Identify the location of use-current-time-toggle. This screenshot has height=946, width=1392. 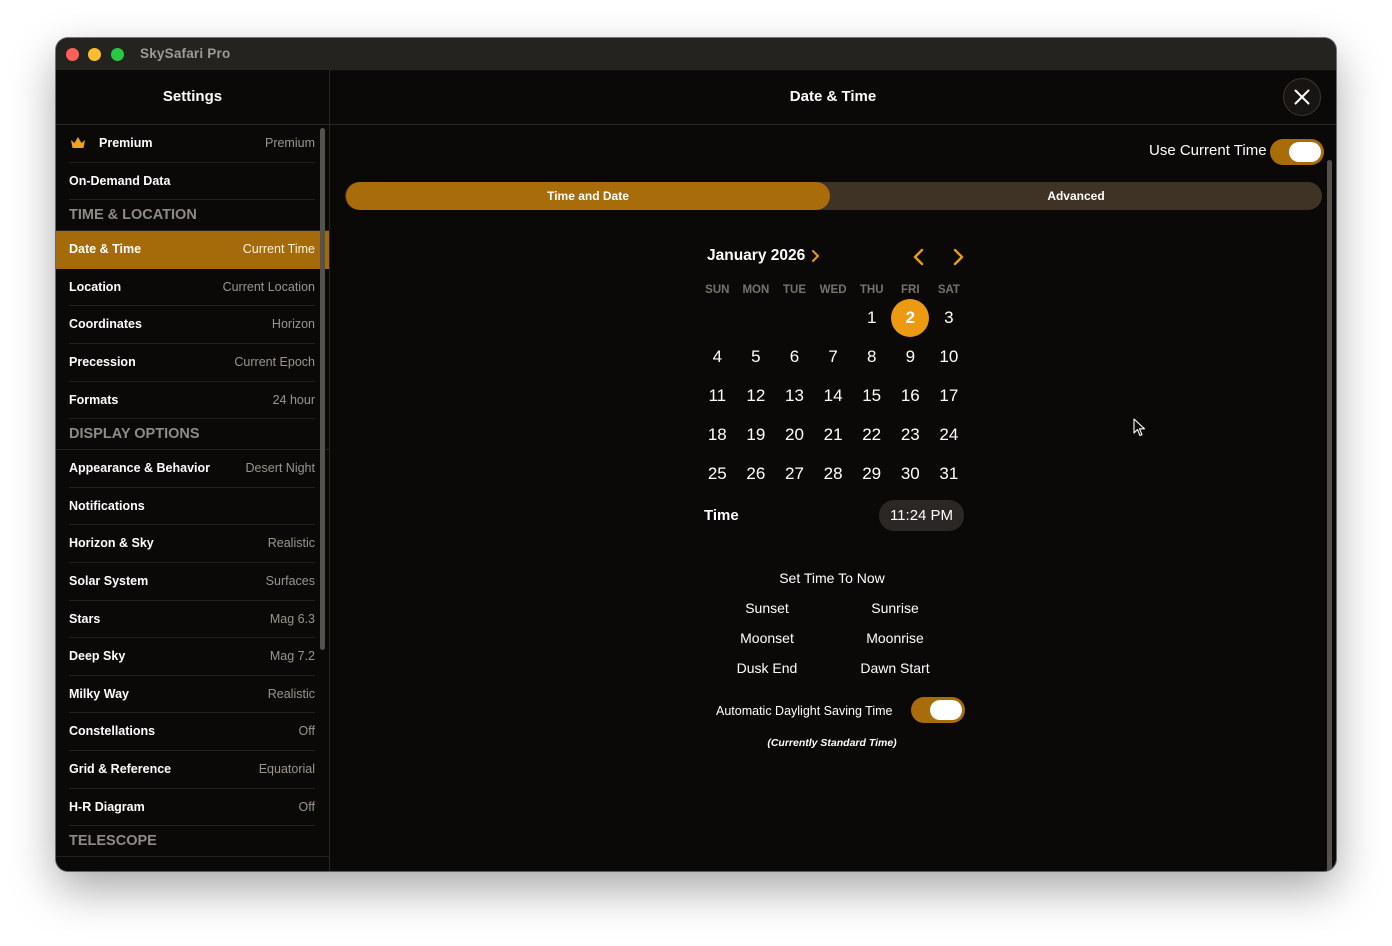
(1297, 152).